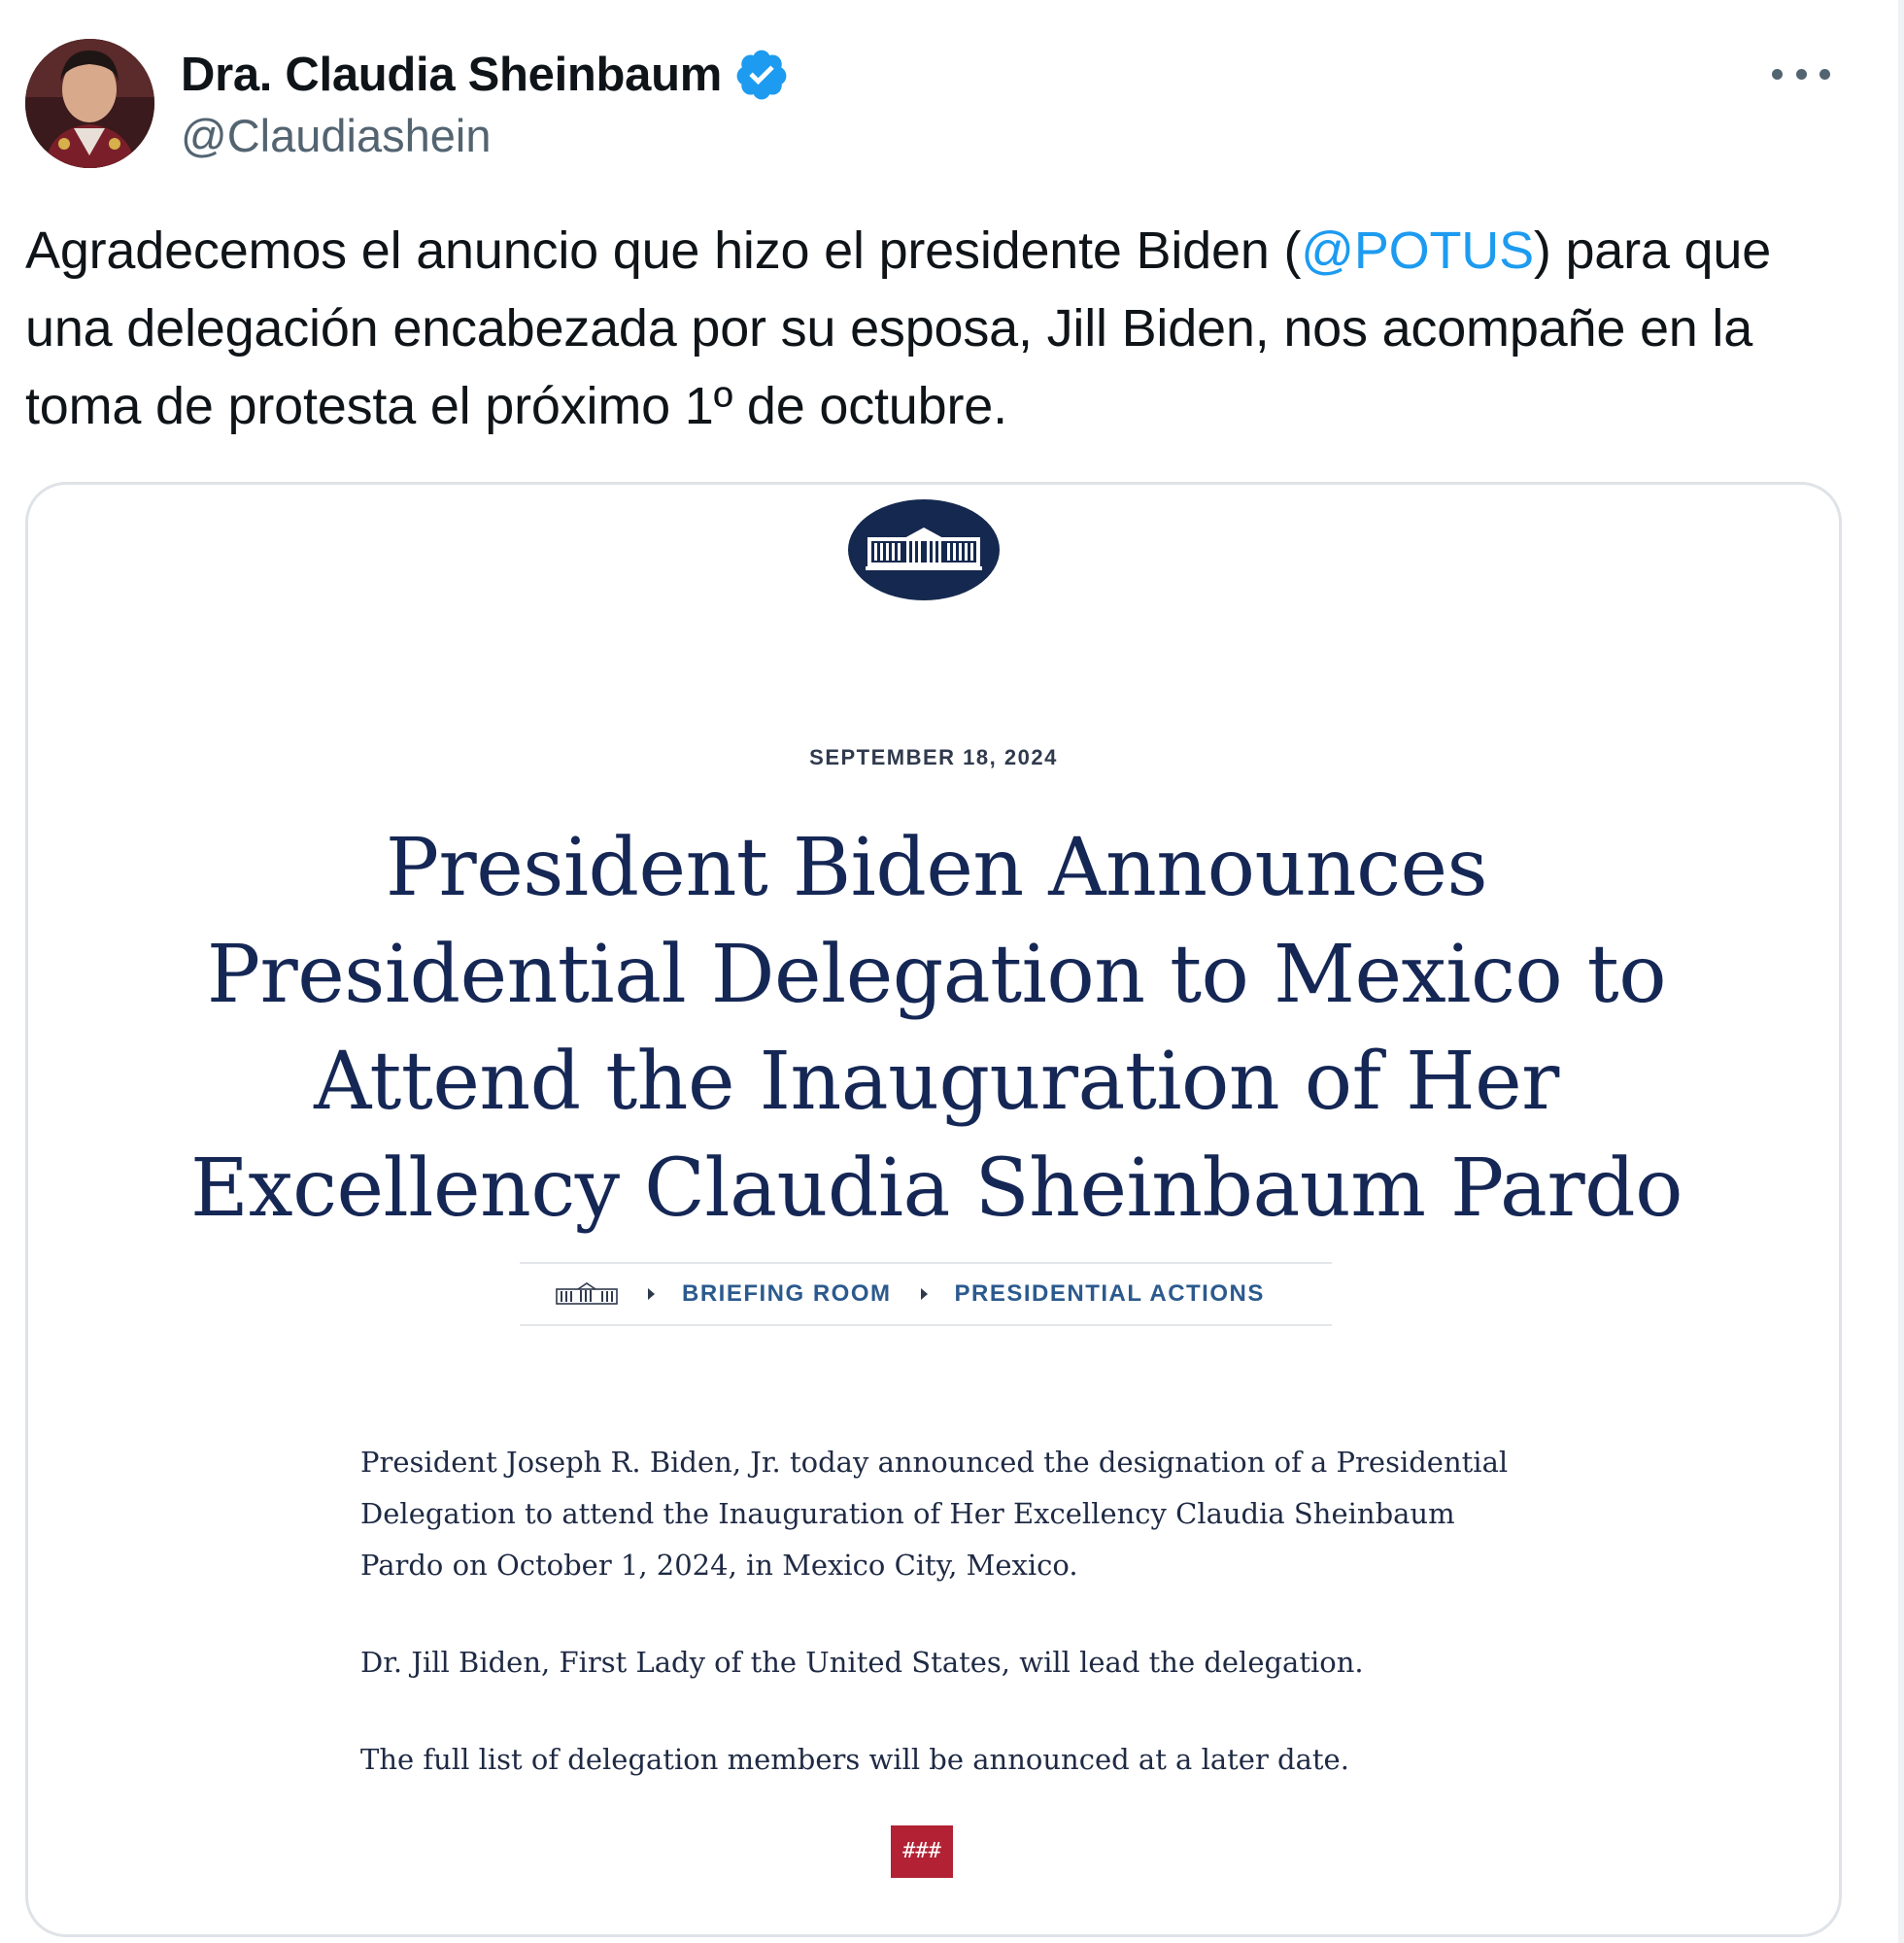  I want to click on end-mark: ###, so click(922, 1852).